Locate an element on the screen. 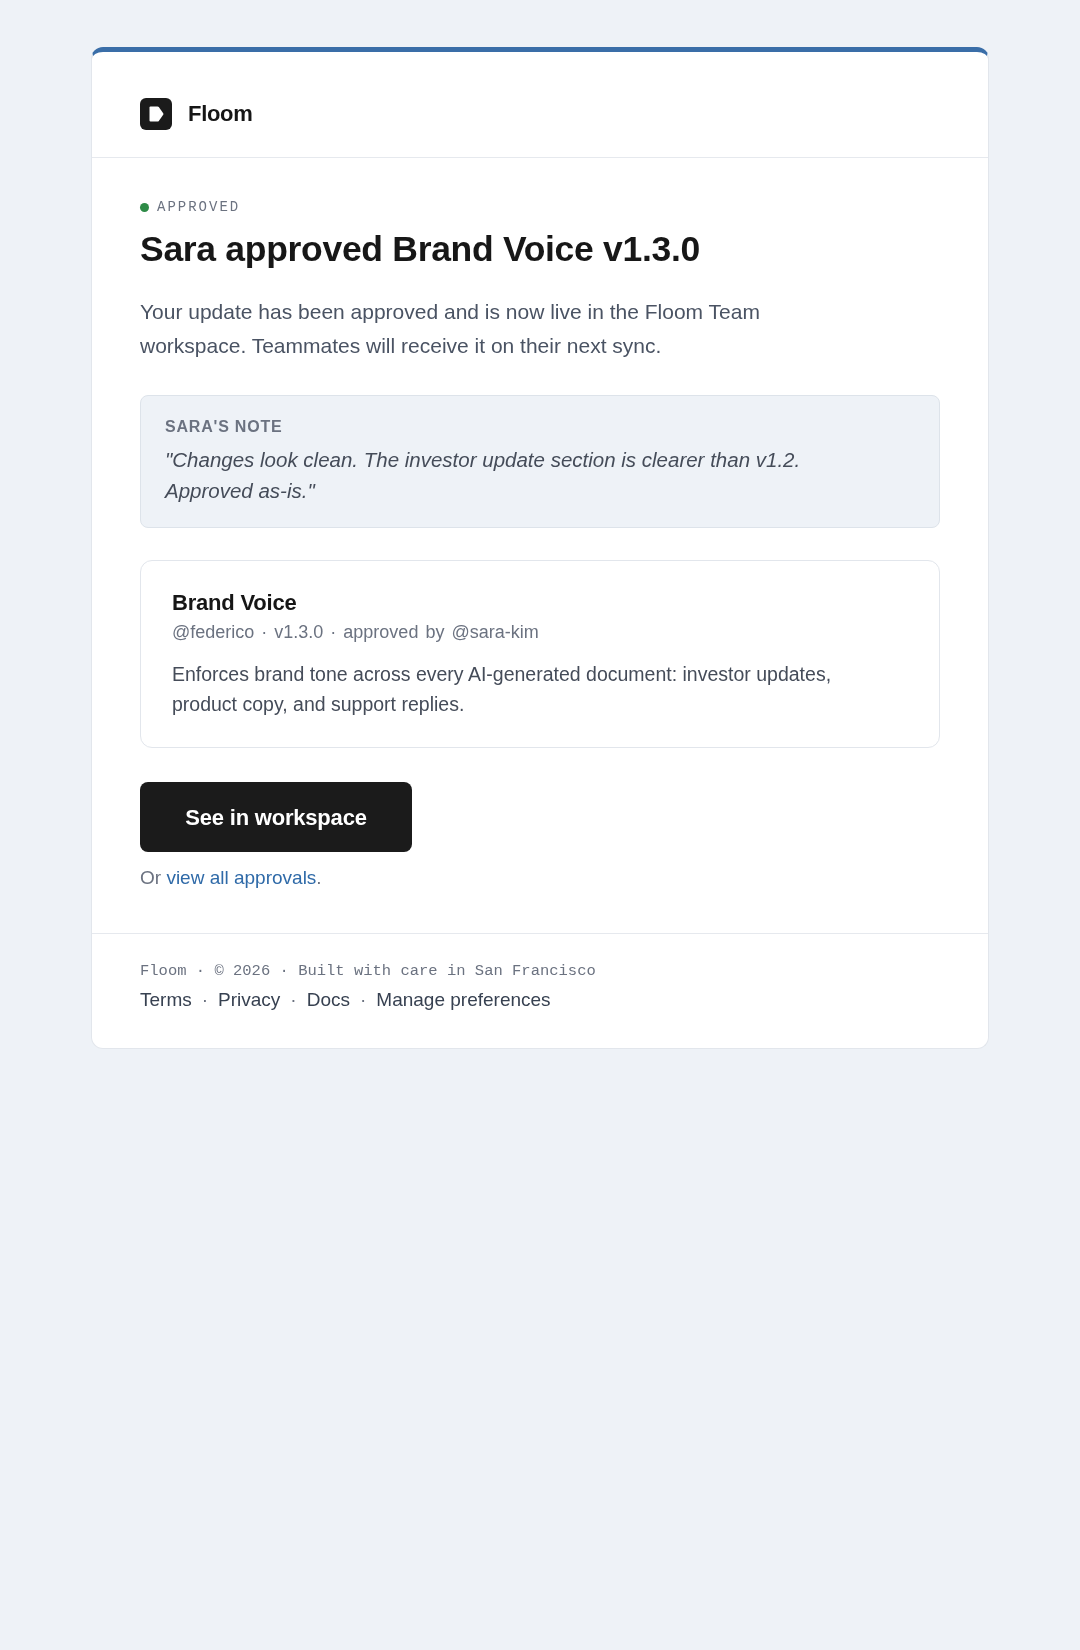  footer-link: Privacy is located at coordinates (249, 1000).